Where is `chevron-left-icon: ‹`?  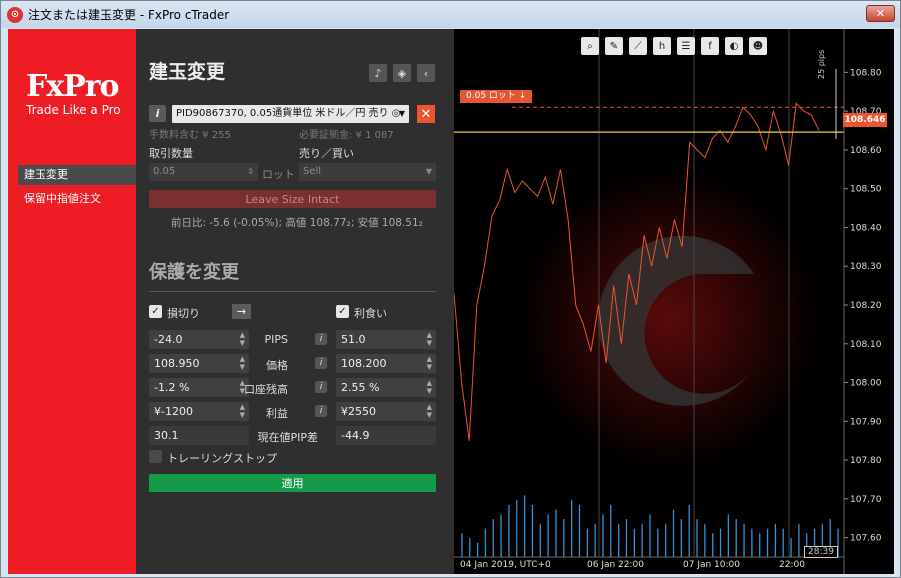 chevron-left-icon: ‹ is located at coordinates (426, 73).